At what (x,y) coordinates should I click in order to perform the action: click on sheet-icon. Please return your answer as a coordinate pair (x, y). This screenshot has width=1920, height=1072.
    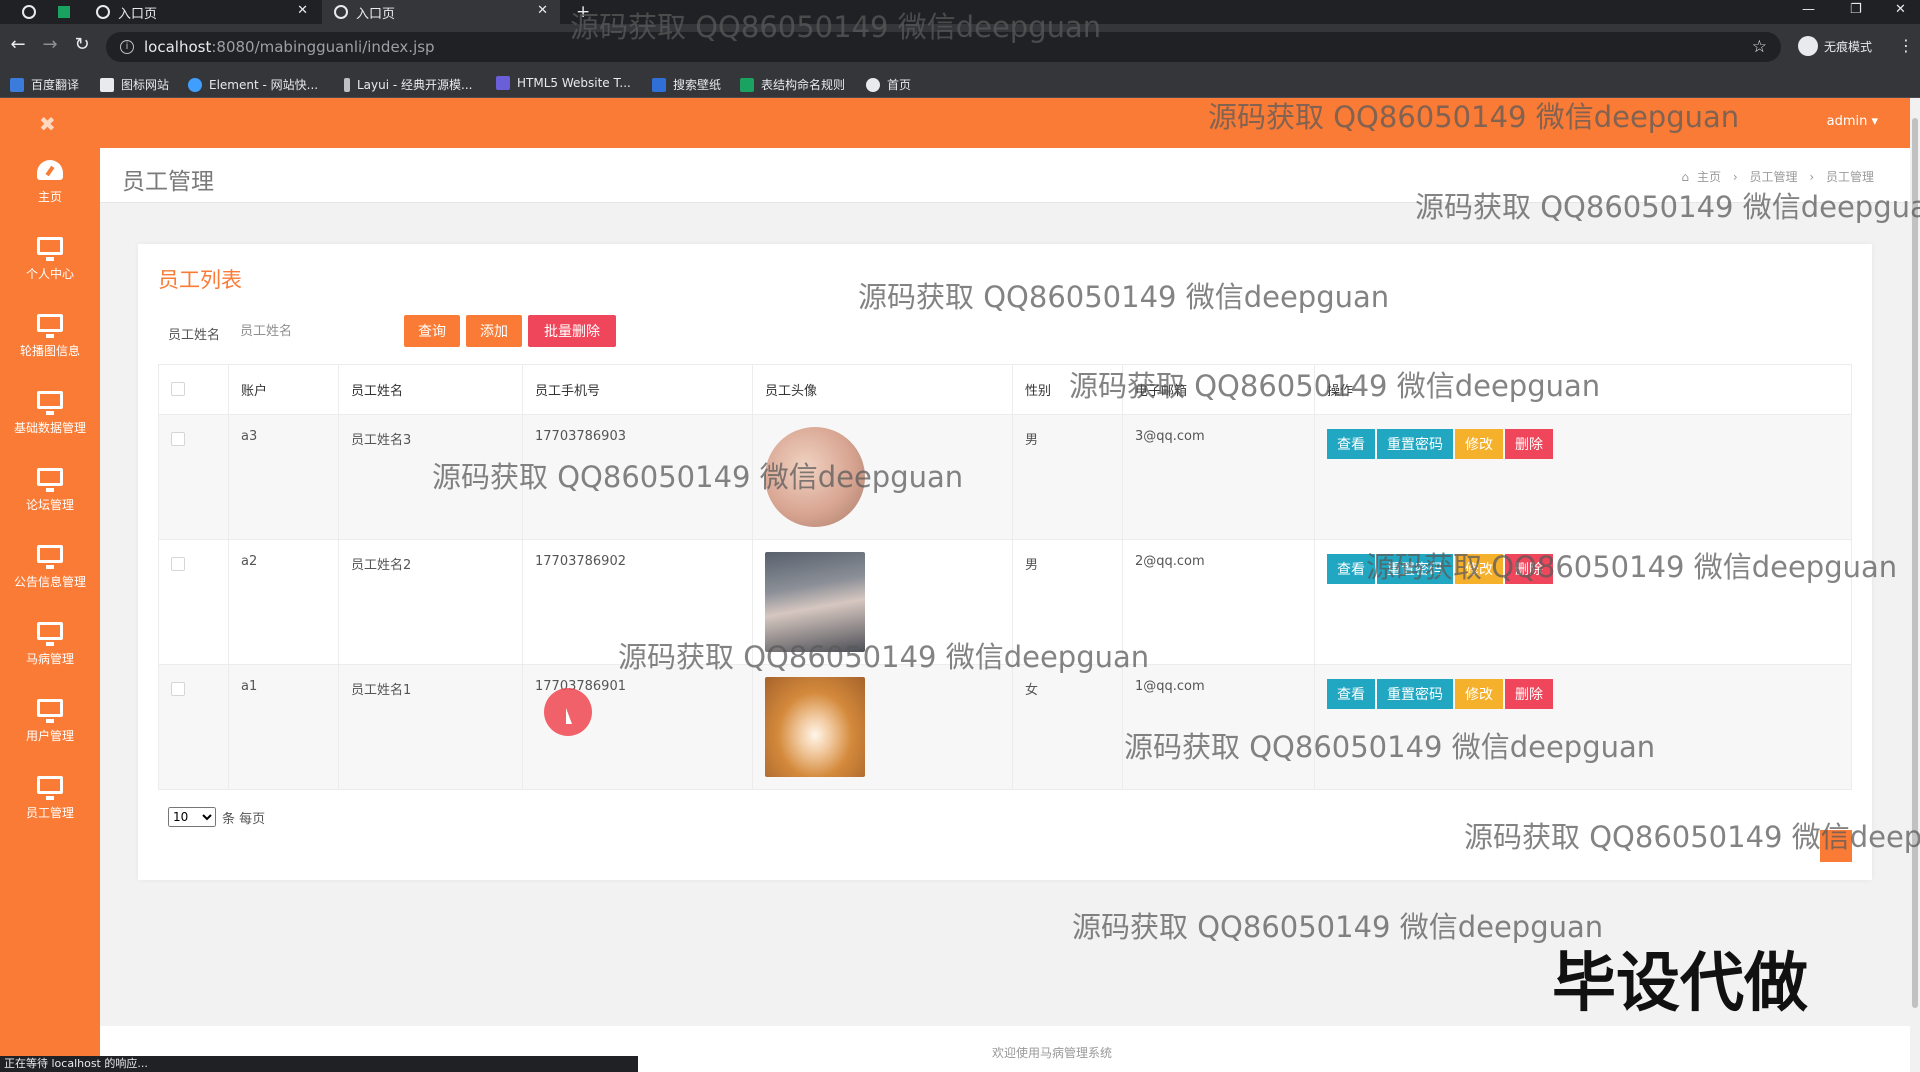
    Looking at the image, I should click on (747, 84).